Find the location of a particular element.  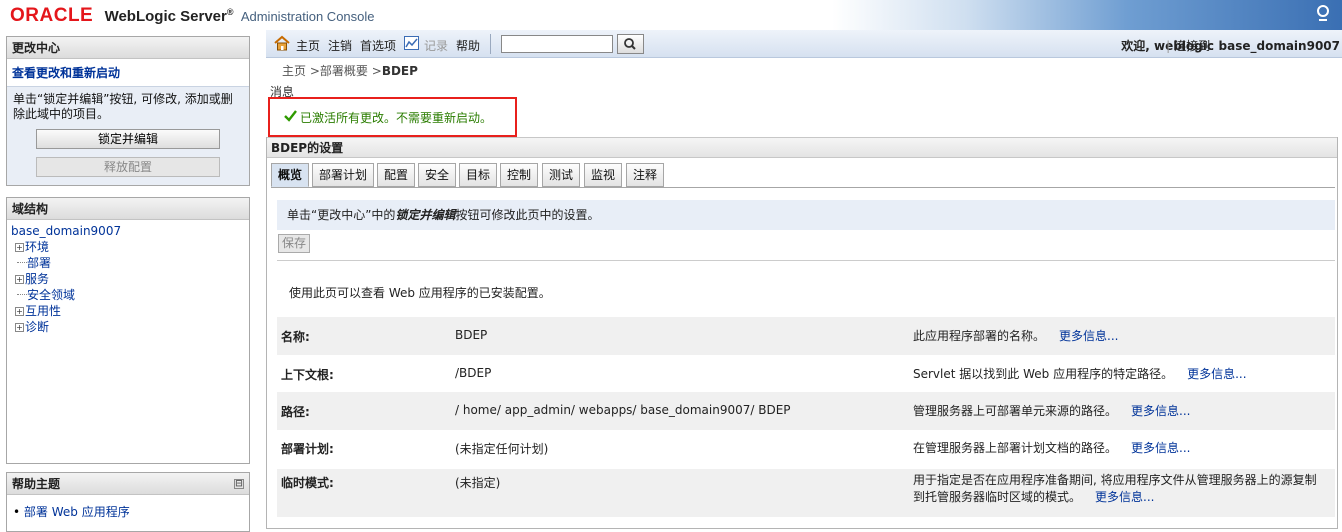

breadcrumb: 主页 >部署概要 >BDEP is located at coordinates (350, 71).